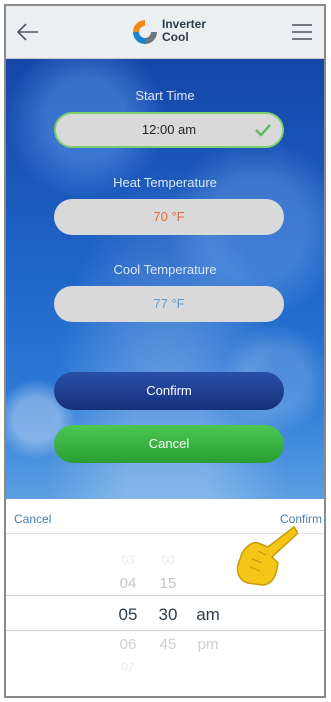 The width and height of the screenshot is (331, 702). What do you see at coordinates (168, 583) in the screenshot?
I see `minute-option: 15` at bounding box center [168, 583].